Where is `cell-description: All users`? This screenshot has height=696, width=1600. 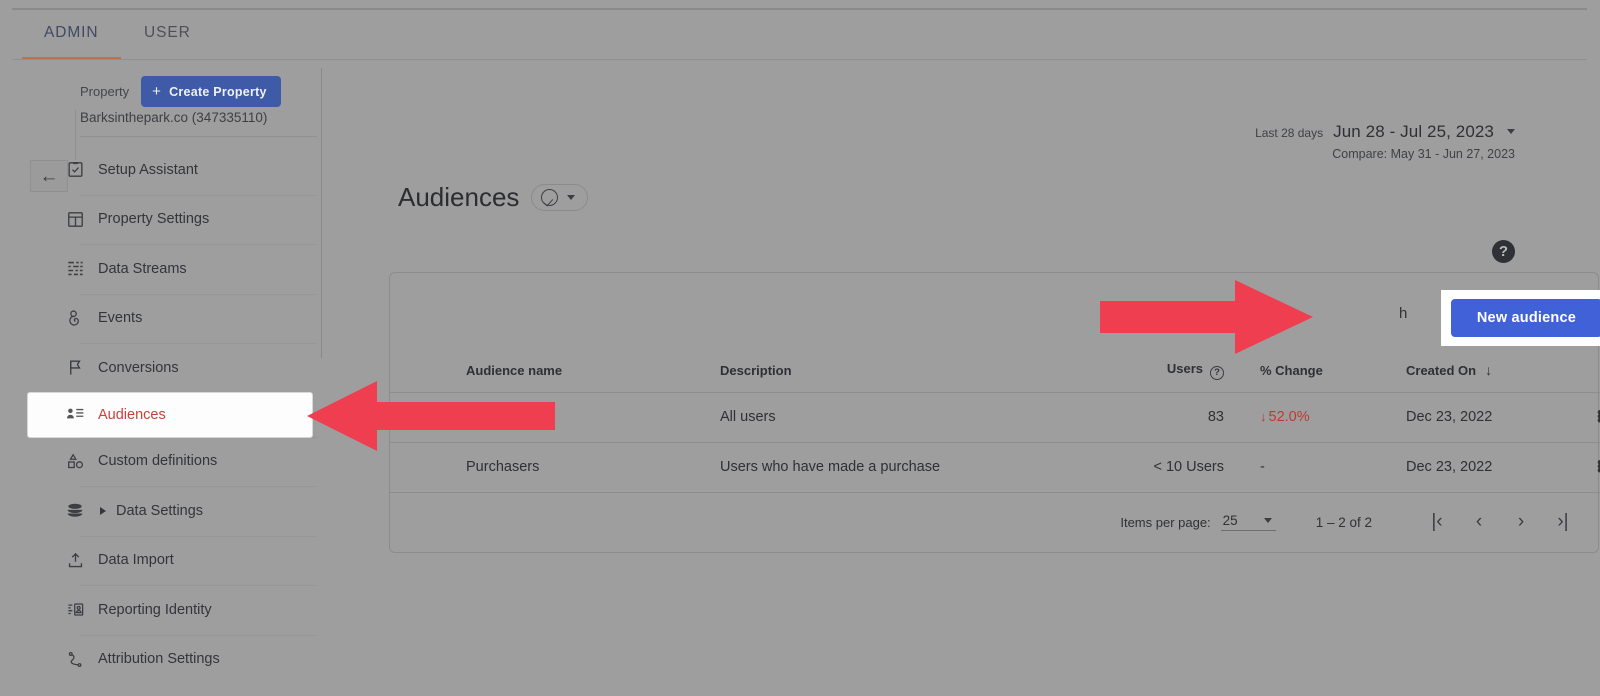
cell-description: All users is located at coordinates (900, 417).